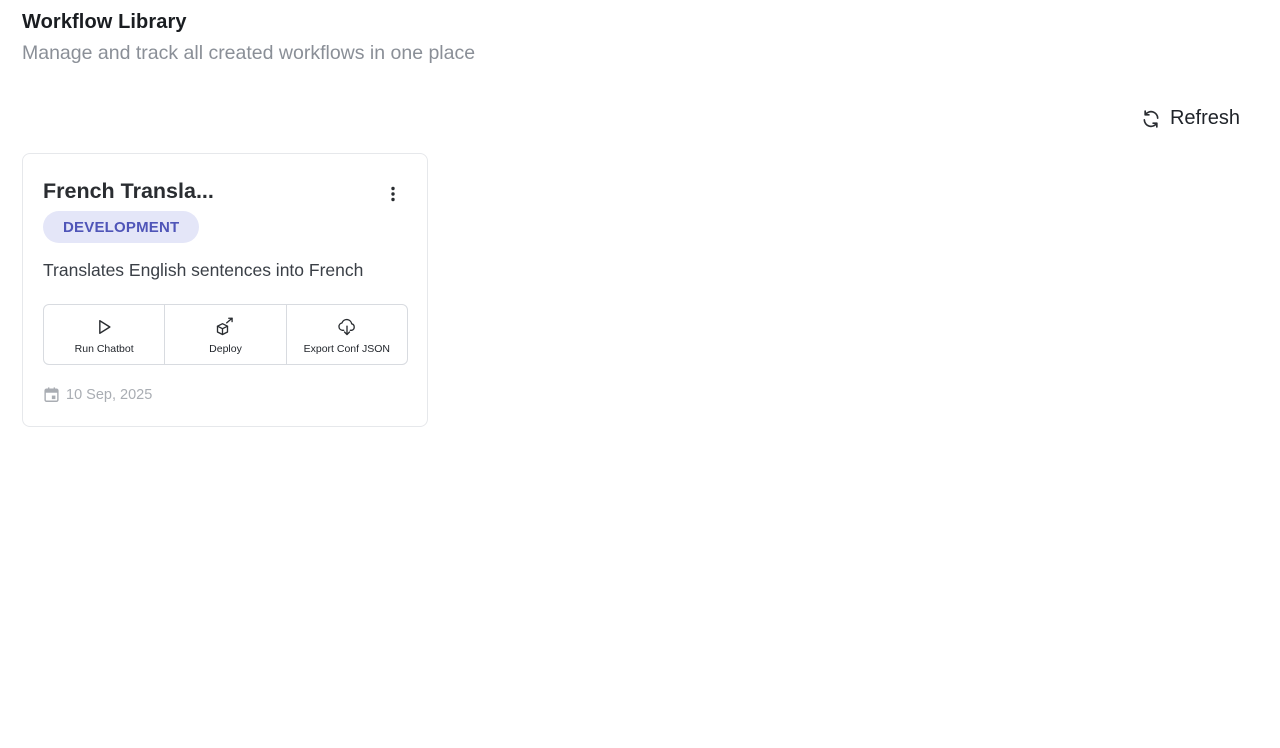  I want to click on refresh-label: Refresh, so click(1204, 118).